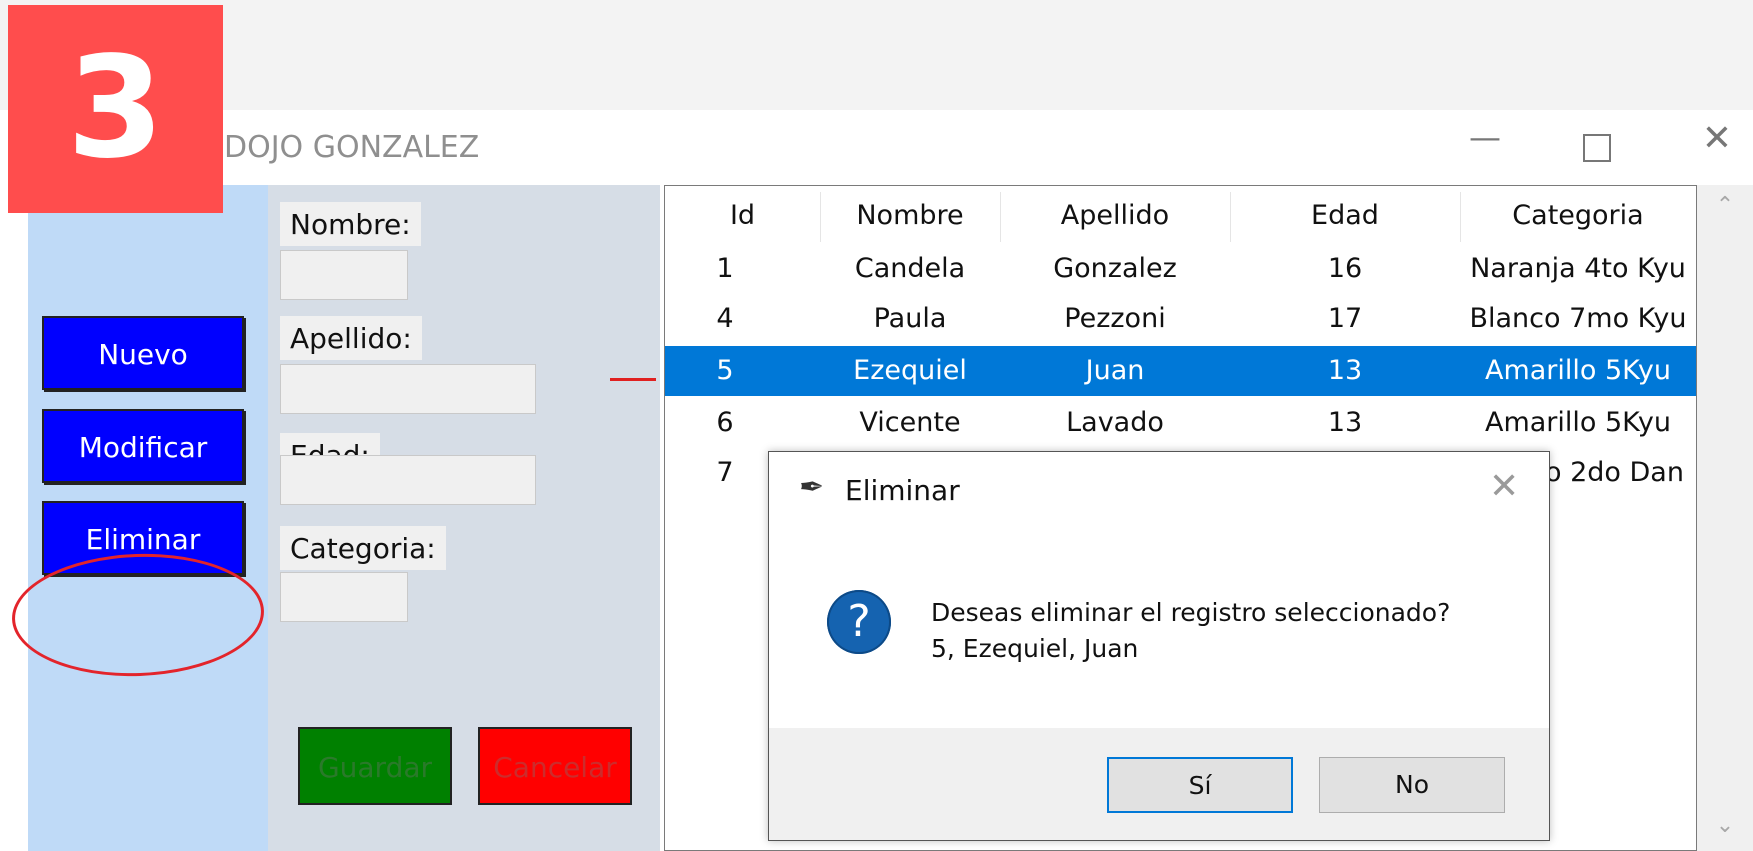  What do you see at coordinates (344, 597) in the screenshot?
I see `categoria-input` at bounding box center [344, 597].